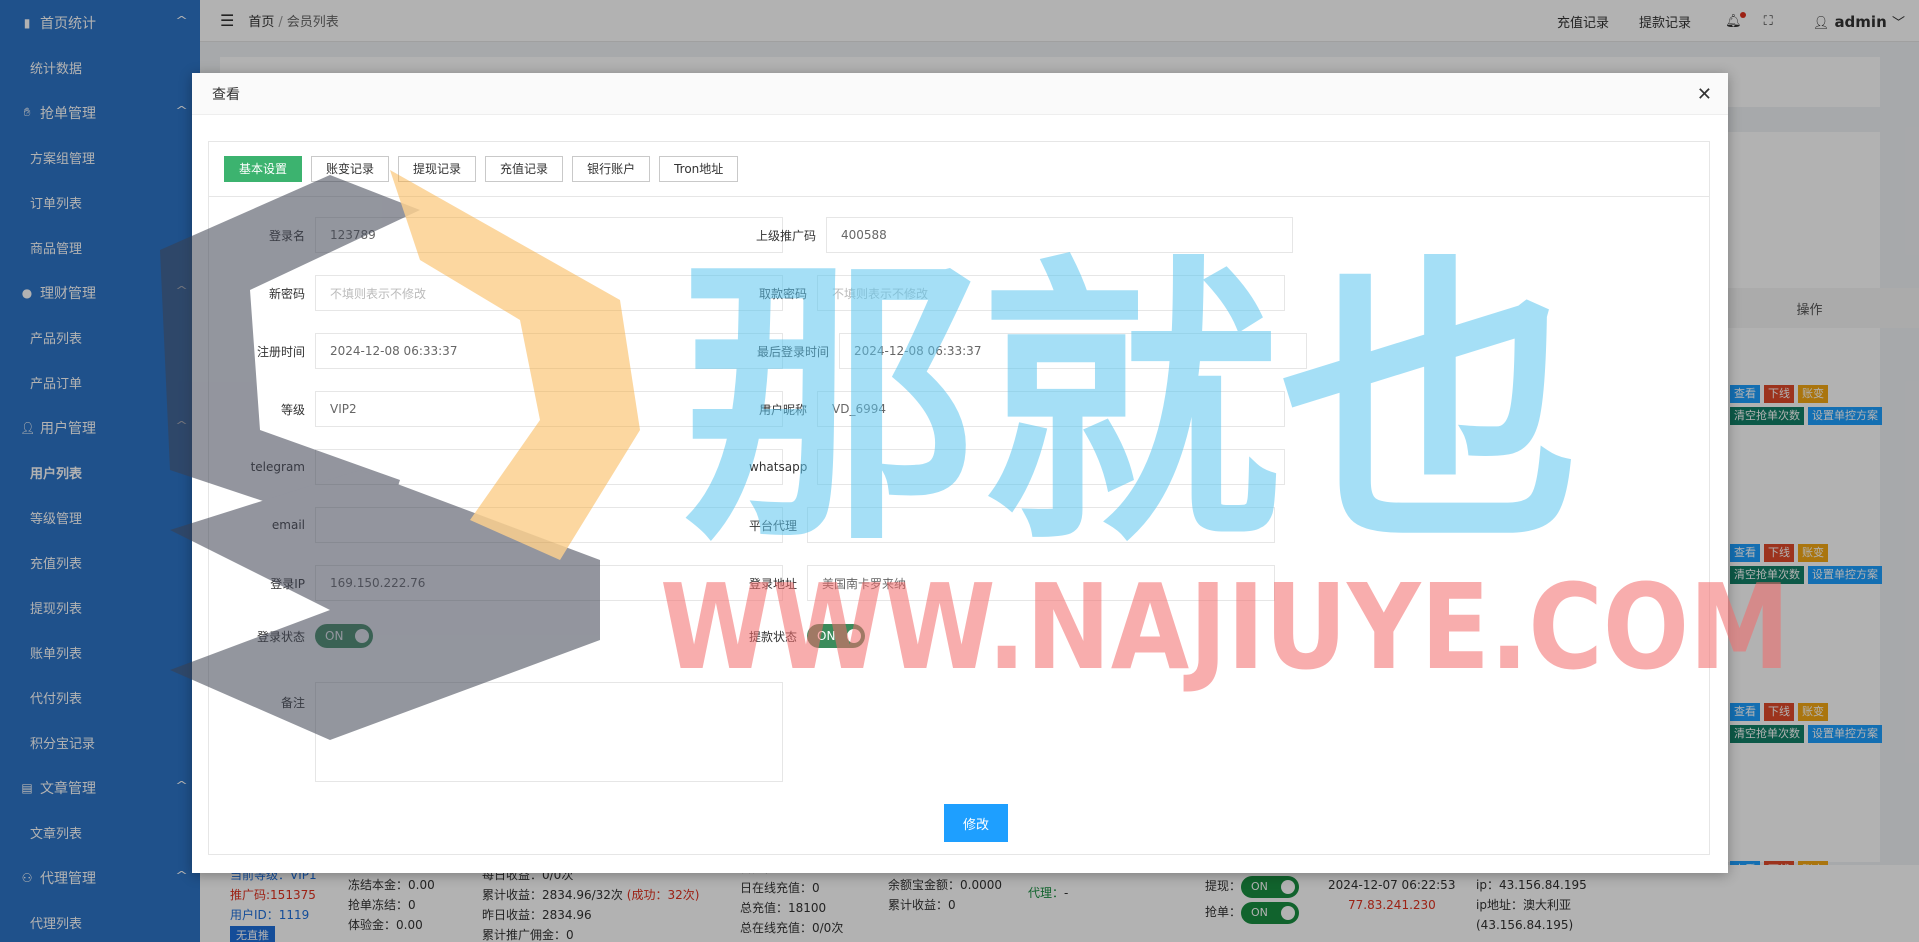 The image size is (1919, 942). What do you see at coordinates (782, 293) in the screenshot?
I see `withdraw-password-label: 取款密码` at bounding box center [782, 293].